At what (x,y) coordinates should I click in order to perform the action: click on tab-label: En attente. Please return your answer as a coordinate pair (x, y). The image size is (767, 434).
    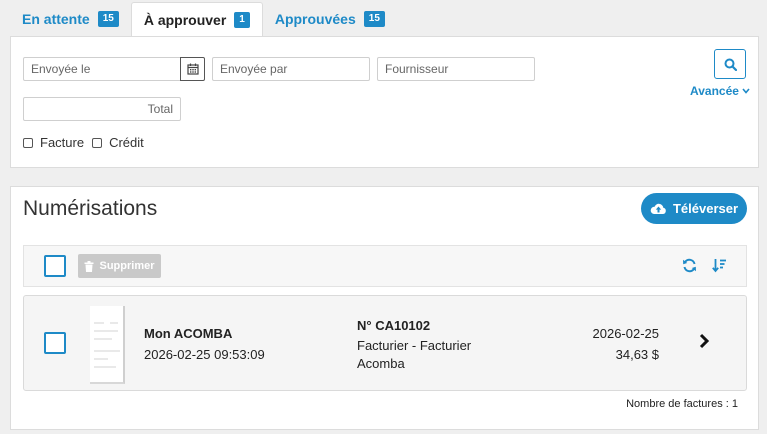
    Looking at the image, I should click on (56, 19).